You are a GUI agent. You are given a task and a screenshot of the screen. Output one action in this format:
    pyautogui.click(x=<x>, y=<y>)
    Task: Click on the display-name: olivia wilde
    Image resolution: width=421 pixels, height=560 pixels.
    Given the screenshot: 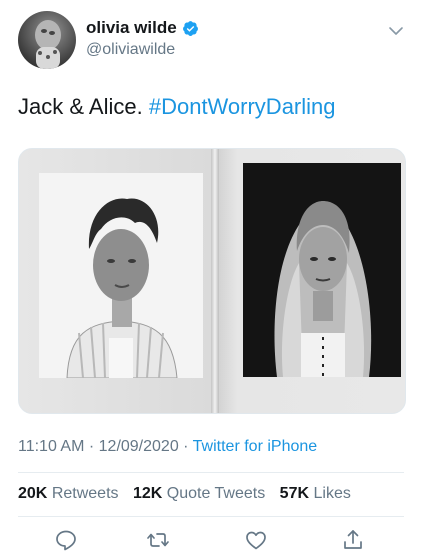 What is the action you would take?
    pyautogui.click(x=131, y=28)
    